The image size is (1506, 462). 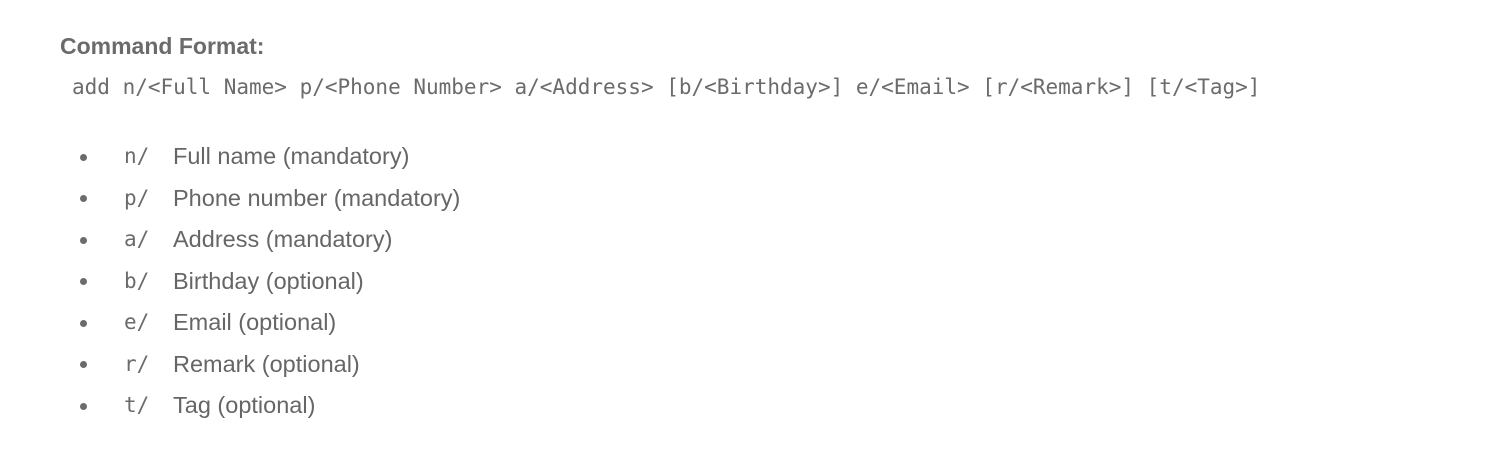 What do you see at coordinates (268, 280) in the screenshot?
I see `parameter-description: Birthday (optional)` at bounding box center [268, 280].